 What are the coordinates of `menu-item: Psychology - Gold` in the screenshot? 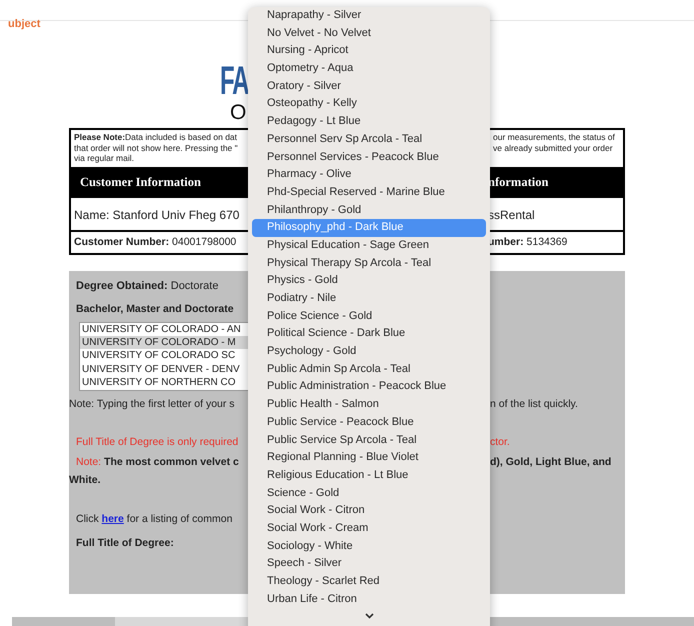 It's located at (369, 352).